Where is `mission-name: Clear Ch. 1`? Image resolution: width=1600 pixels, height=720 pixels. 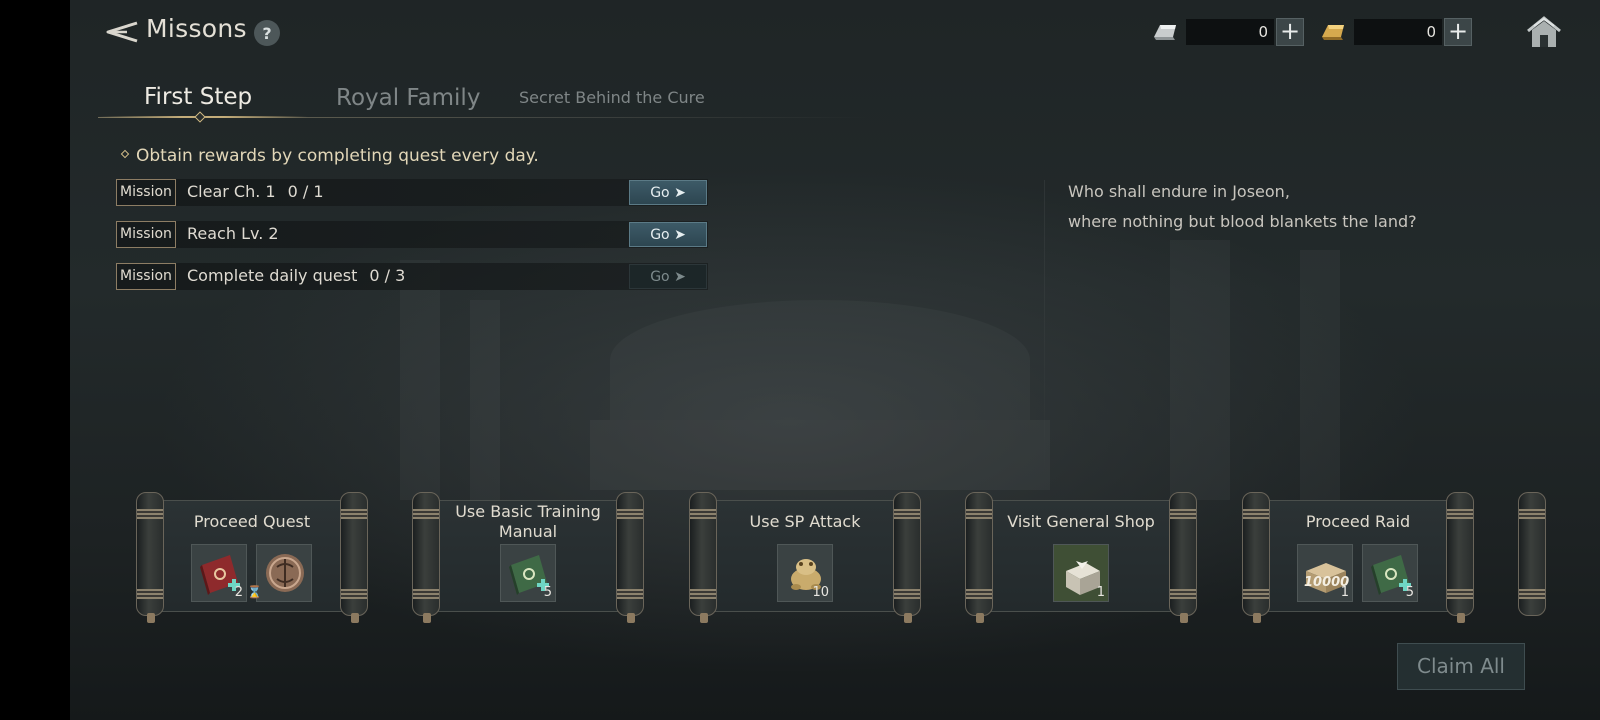 mission-name: Clear Ch. 1 is located at coordinates (231, 191).